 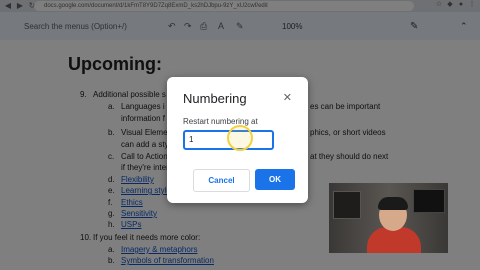 I want to click on restart-numbering-label: Restart numbering at, so click(x=220, y=121).